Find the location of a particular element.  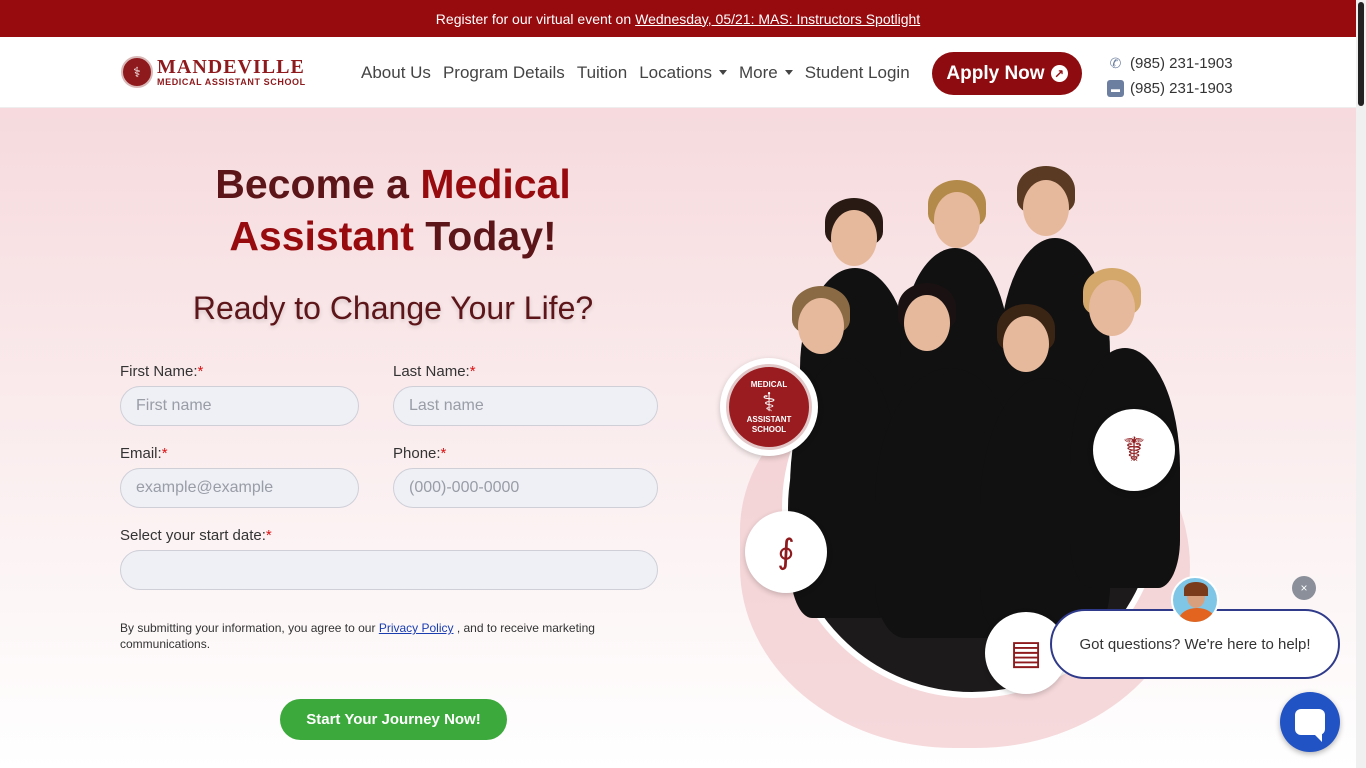

start-date-label: Select your start date:* is located at coordinates (196, 535).